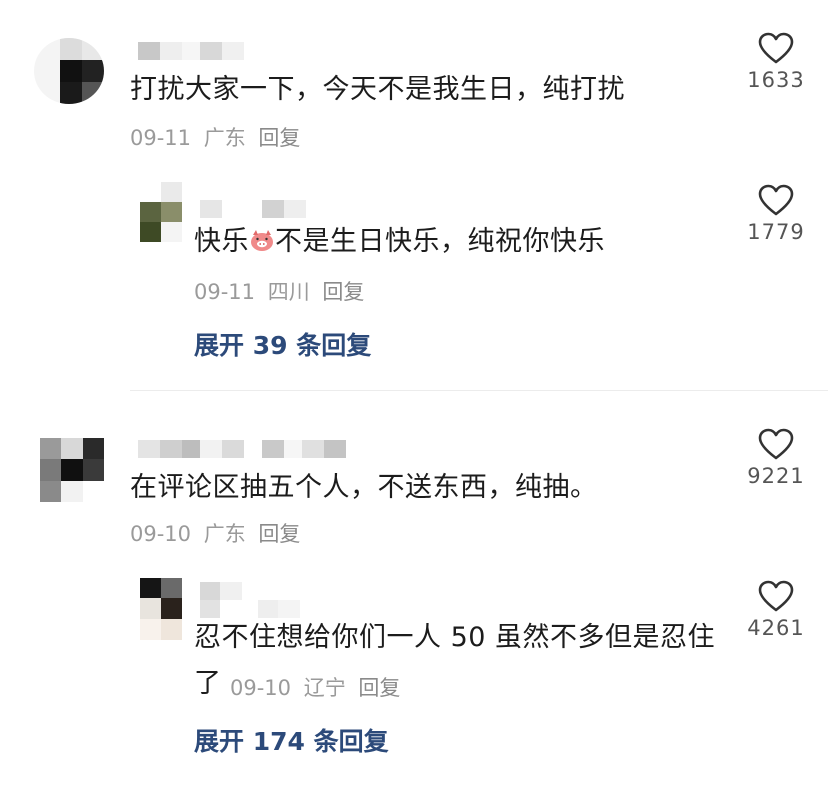 The width and height of the screenshot is (828, 785). I want to click on comment-text: 在评论区抽五个人，不送东西，纯抽。, so click(364, 487).